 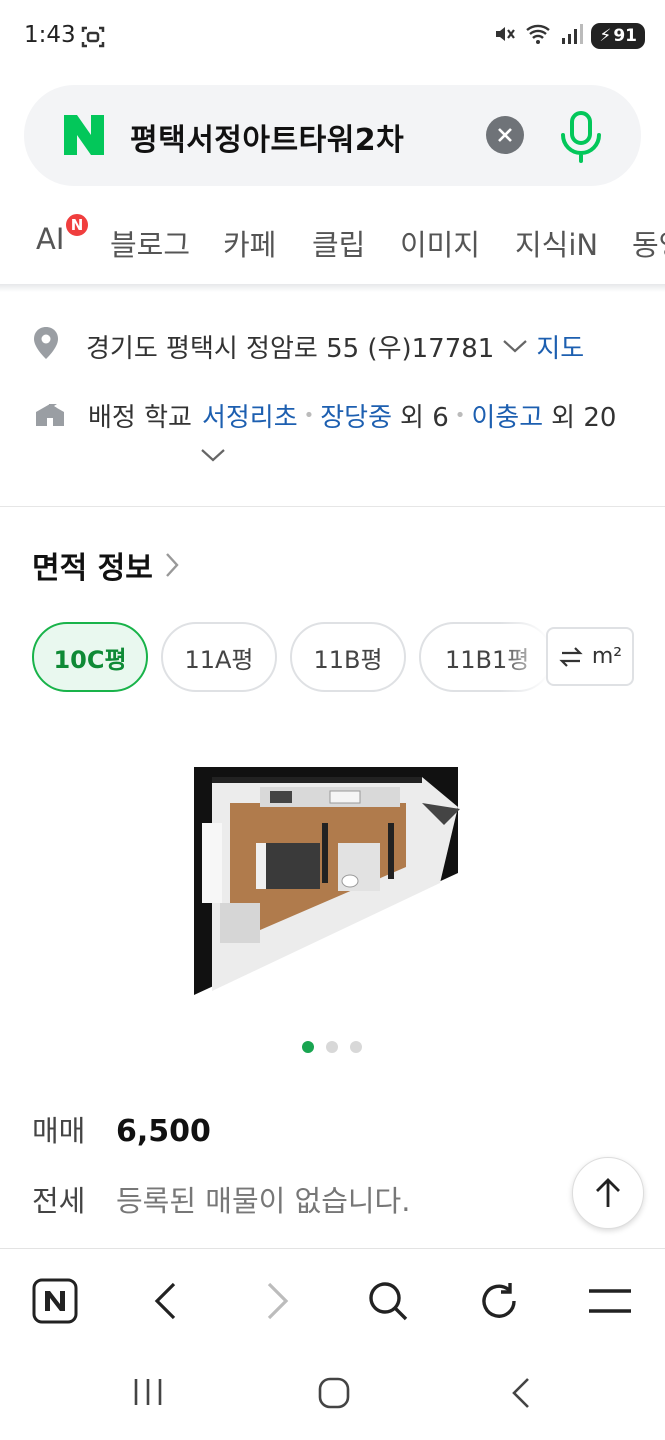 I want to click on tab-label: 카페, so click(x=250, y=245).